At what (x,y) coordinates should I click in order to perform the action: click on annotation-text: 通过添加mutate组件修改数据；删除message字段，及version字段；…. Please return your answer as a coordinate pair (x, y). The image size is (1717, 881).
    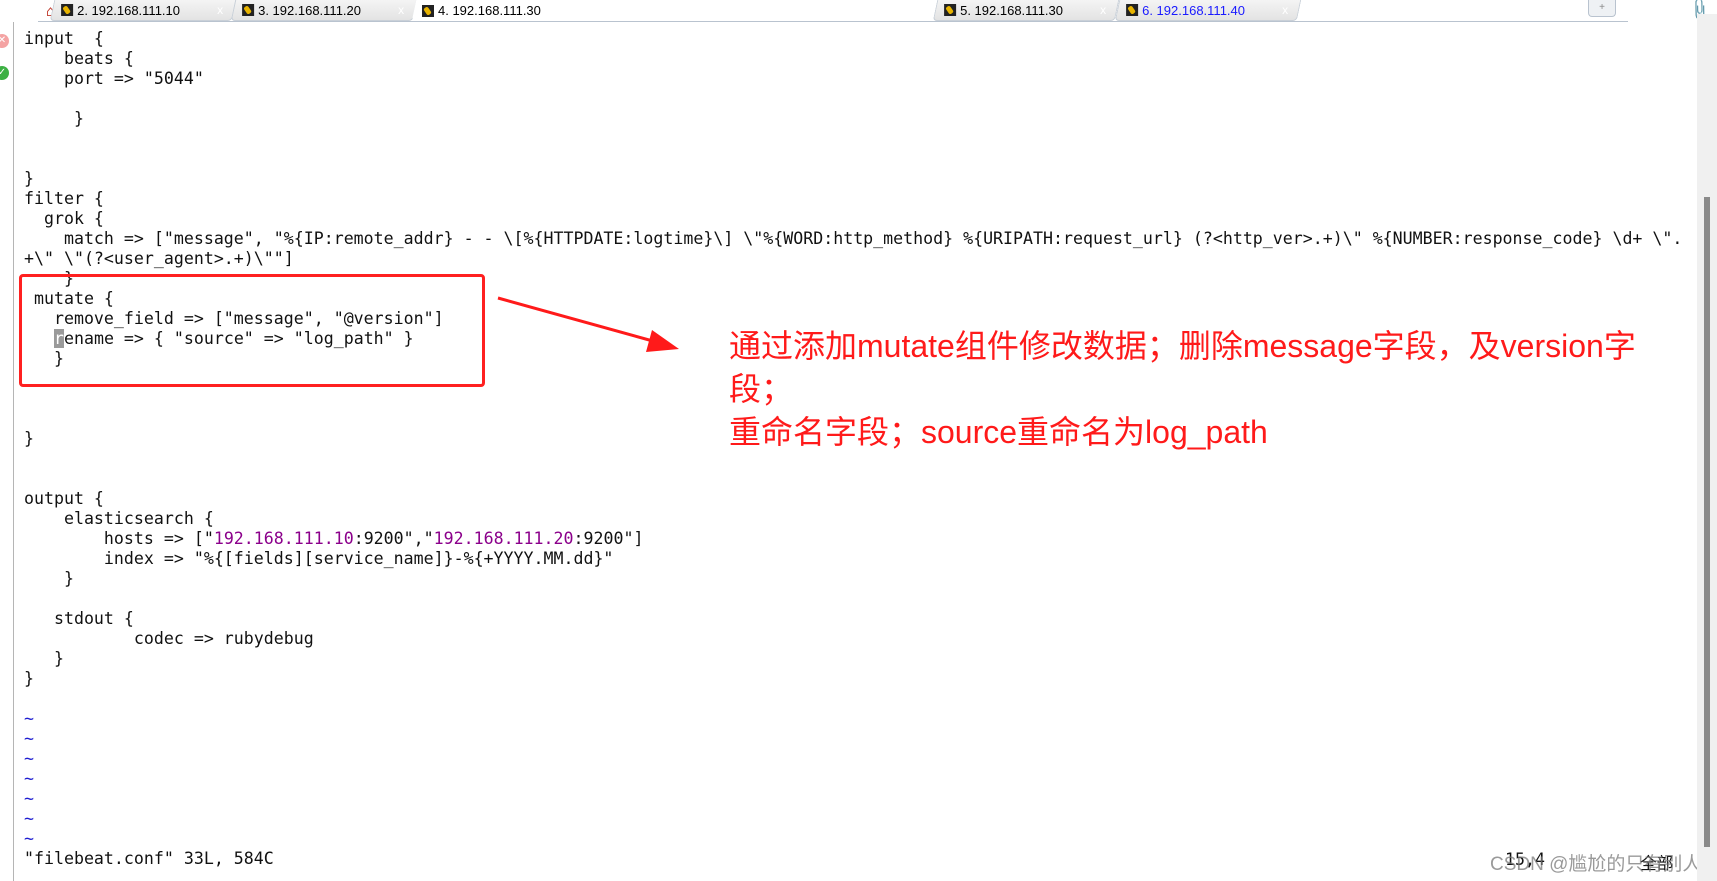
    Looking at the image, I should click on (1210, 389).